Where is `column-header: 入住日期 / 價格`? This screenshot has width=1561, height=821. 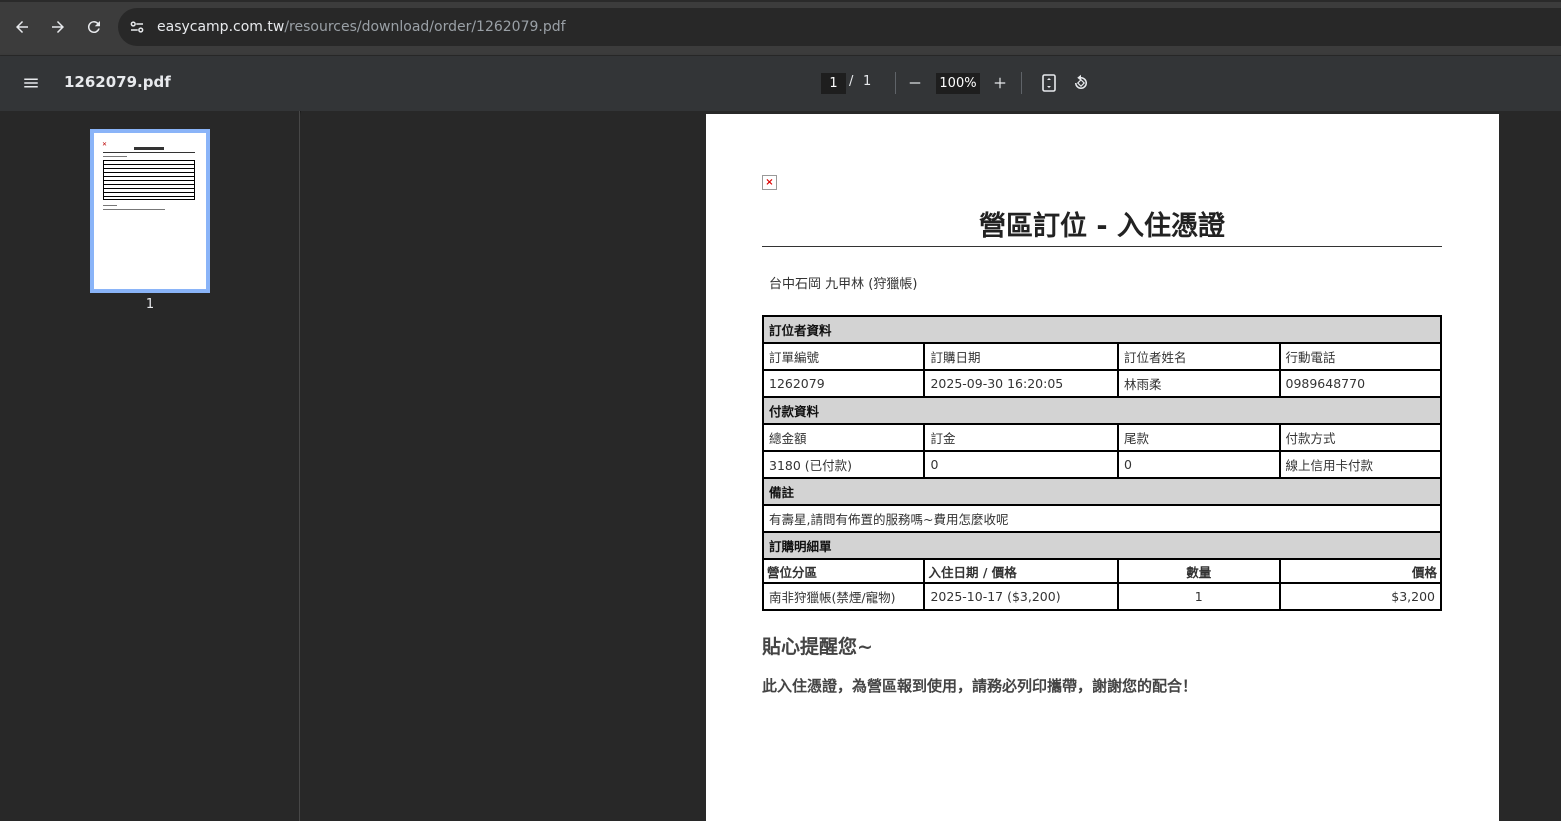
column-header: 入住日期 / 價格 is located at coordinates (1021, 571).